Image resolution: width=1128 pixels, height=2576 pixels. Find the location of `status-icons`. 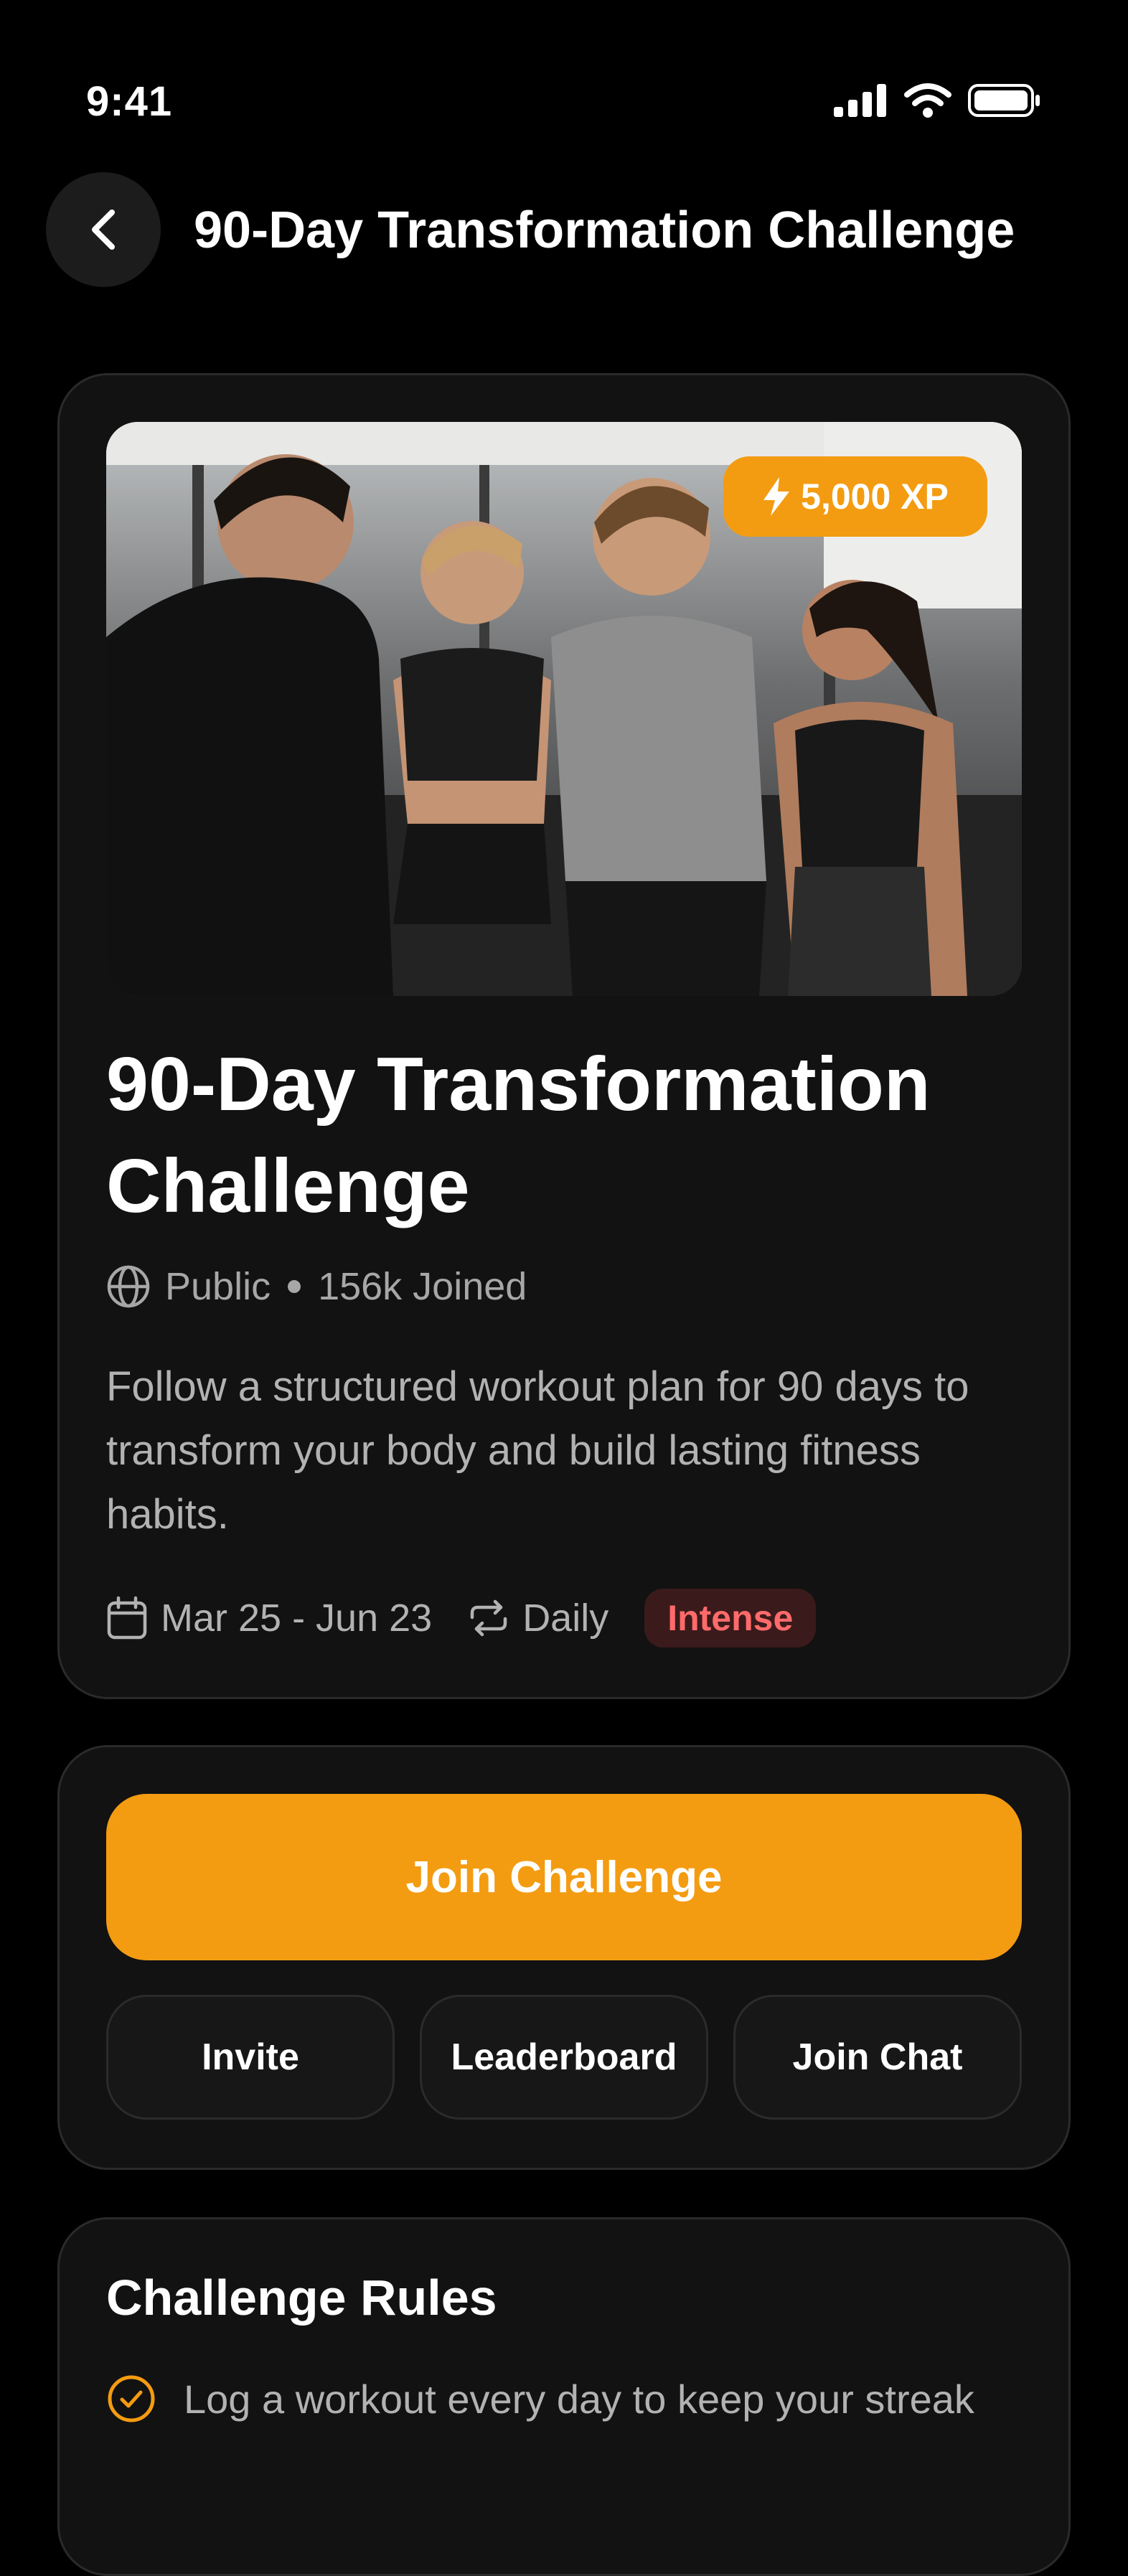

status-icons is located at coordinates (938, 100).